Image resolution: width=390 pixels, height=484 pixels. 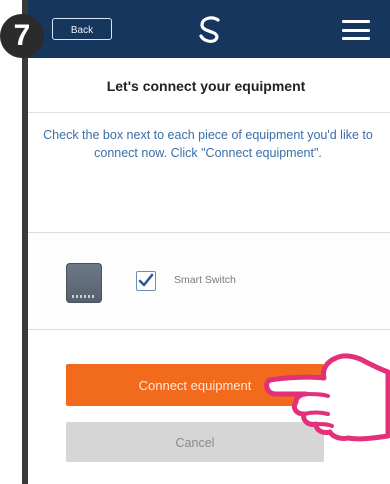 I want to click on pointing-hand-icon, so click(x=327, y=397).